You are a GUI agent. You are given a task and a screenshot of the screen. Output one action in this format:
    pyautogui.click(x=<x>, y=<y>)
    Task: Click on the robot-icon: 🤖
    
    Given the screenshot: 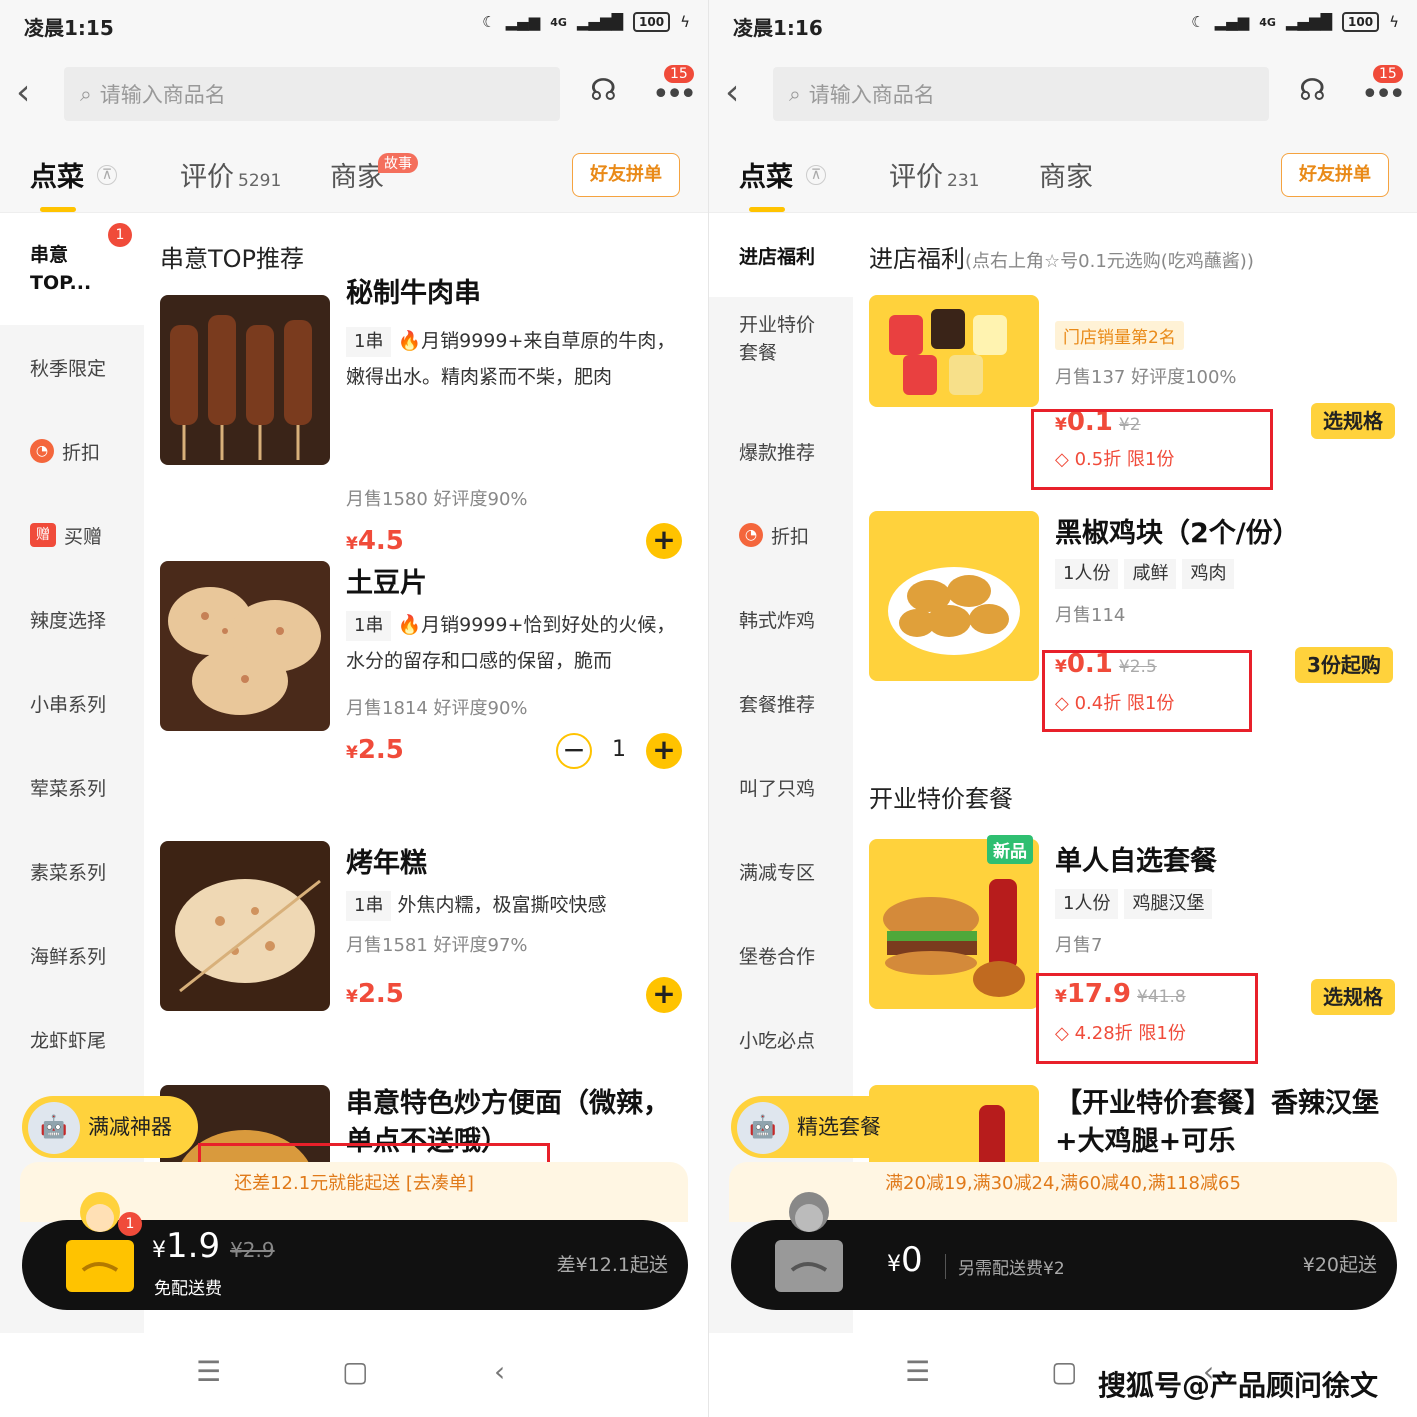 What is the action you would take?
    pyautogui.click(x=54, y=1128)
    